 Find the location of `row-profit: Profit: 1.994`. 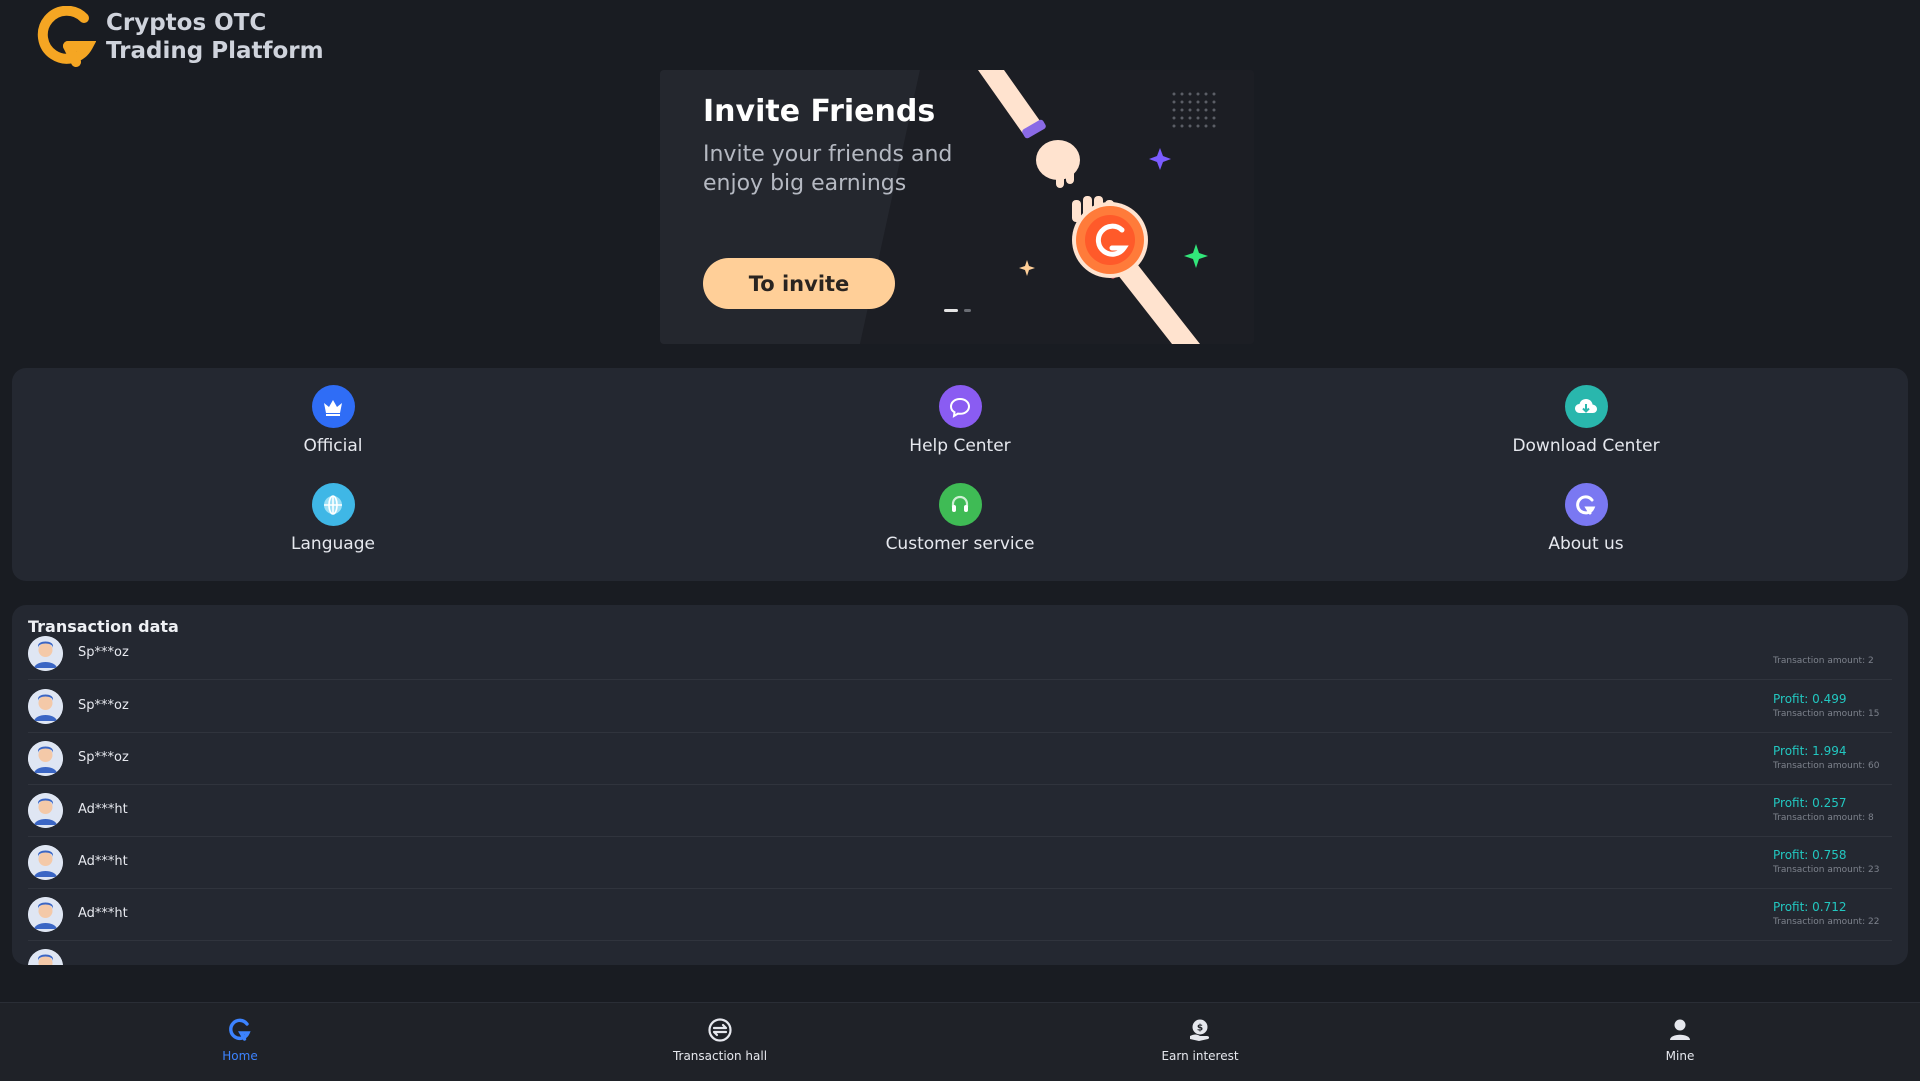

row-profit: Profit: 1.994 is located at coordinates (1810, 751).